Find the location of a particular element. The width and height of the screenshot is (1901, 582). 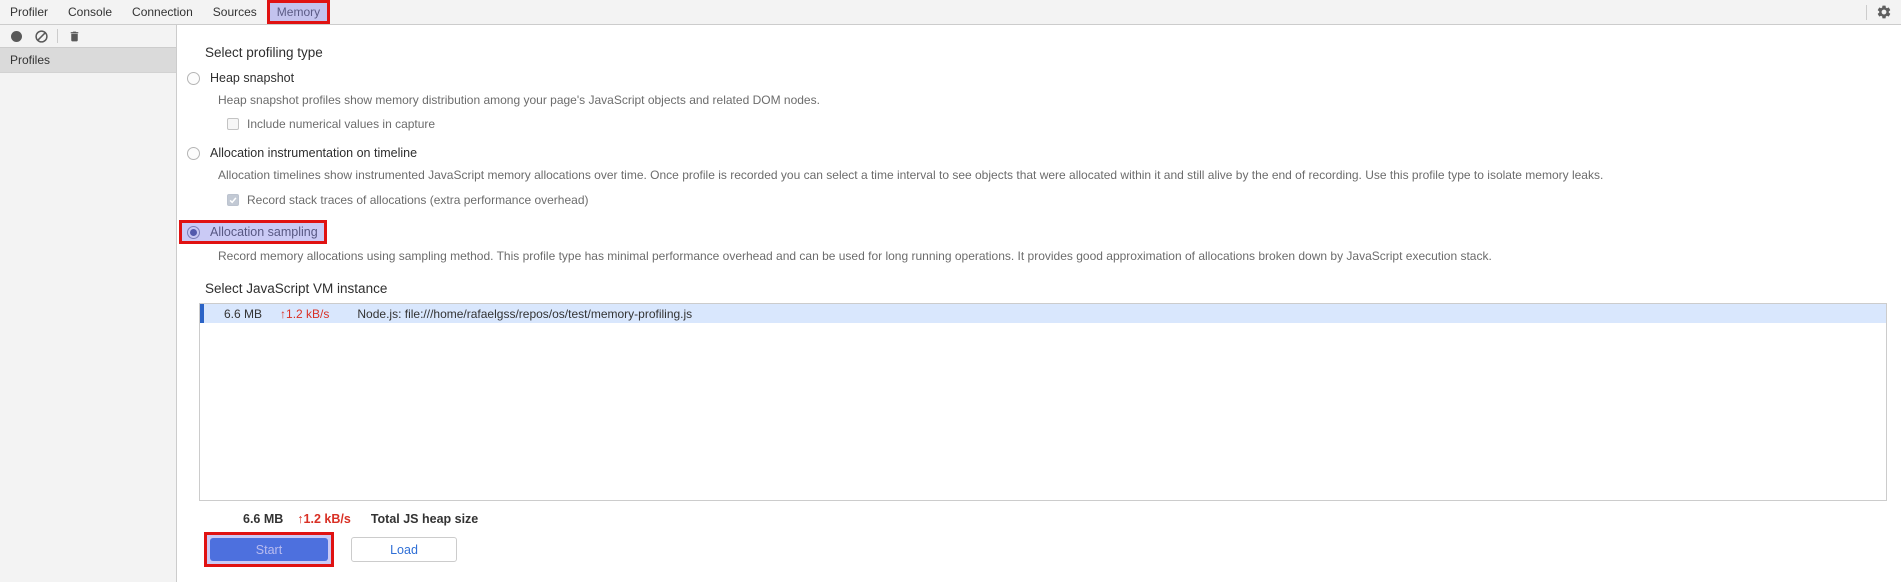

settings-gear-icon is located at coordinates (1884, 12).